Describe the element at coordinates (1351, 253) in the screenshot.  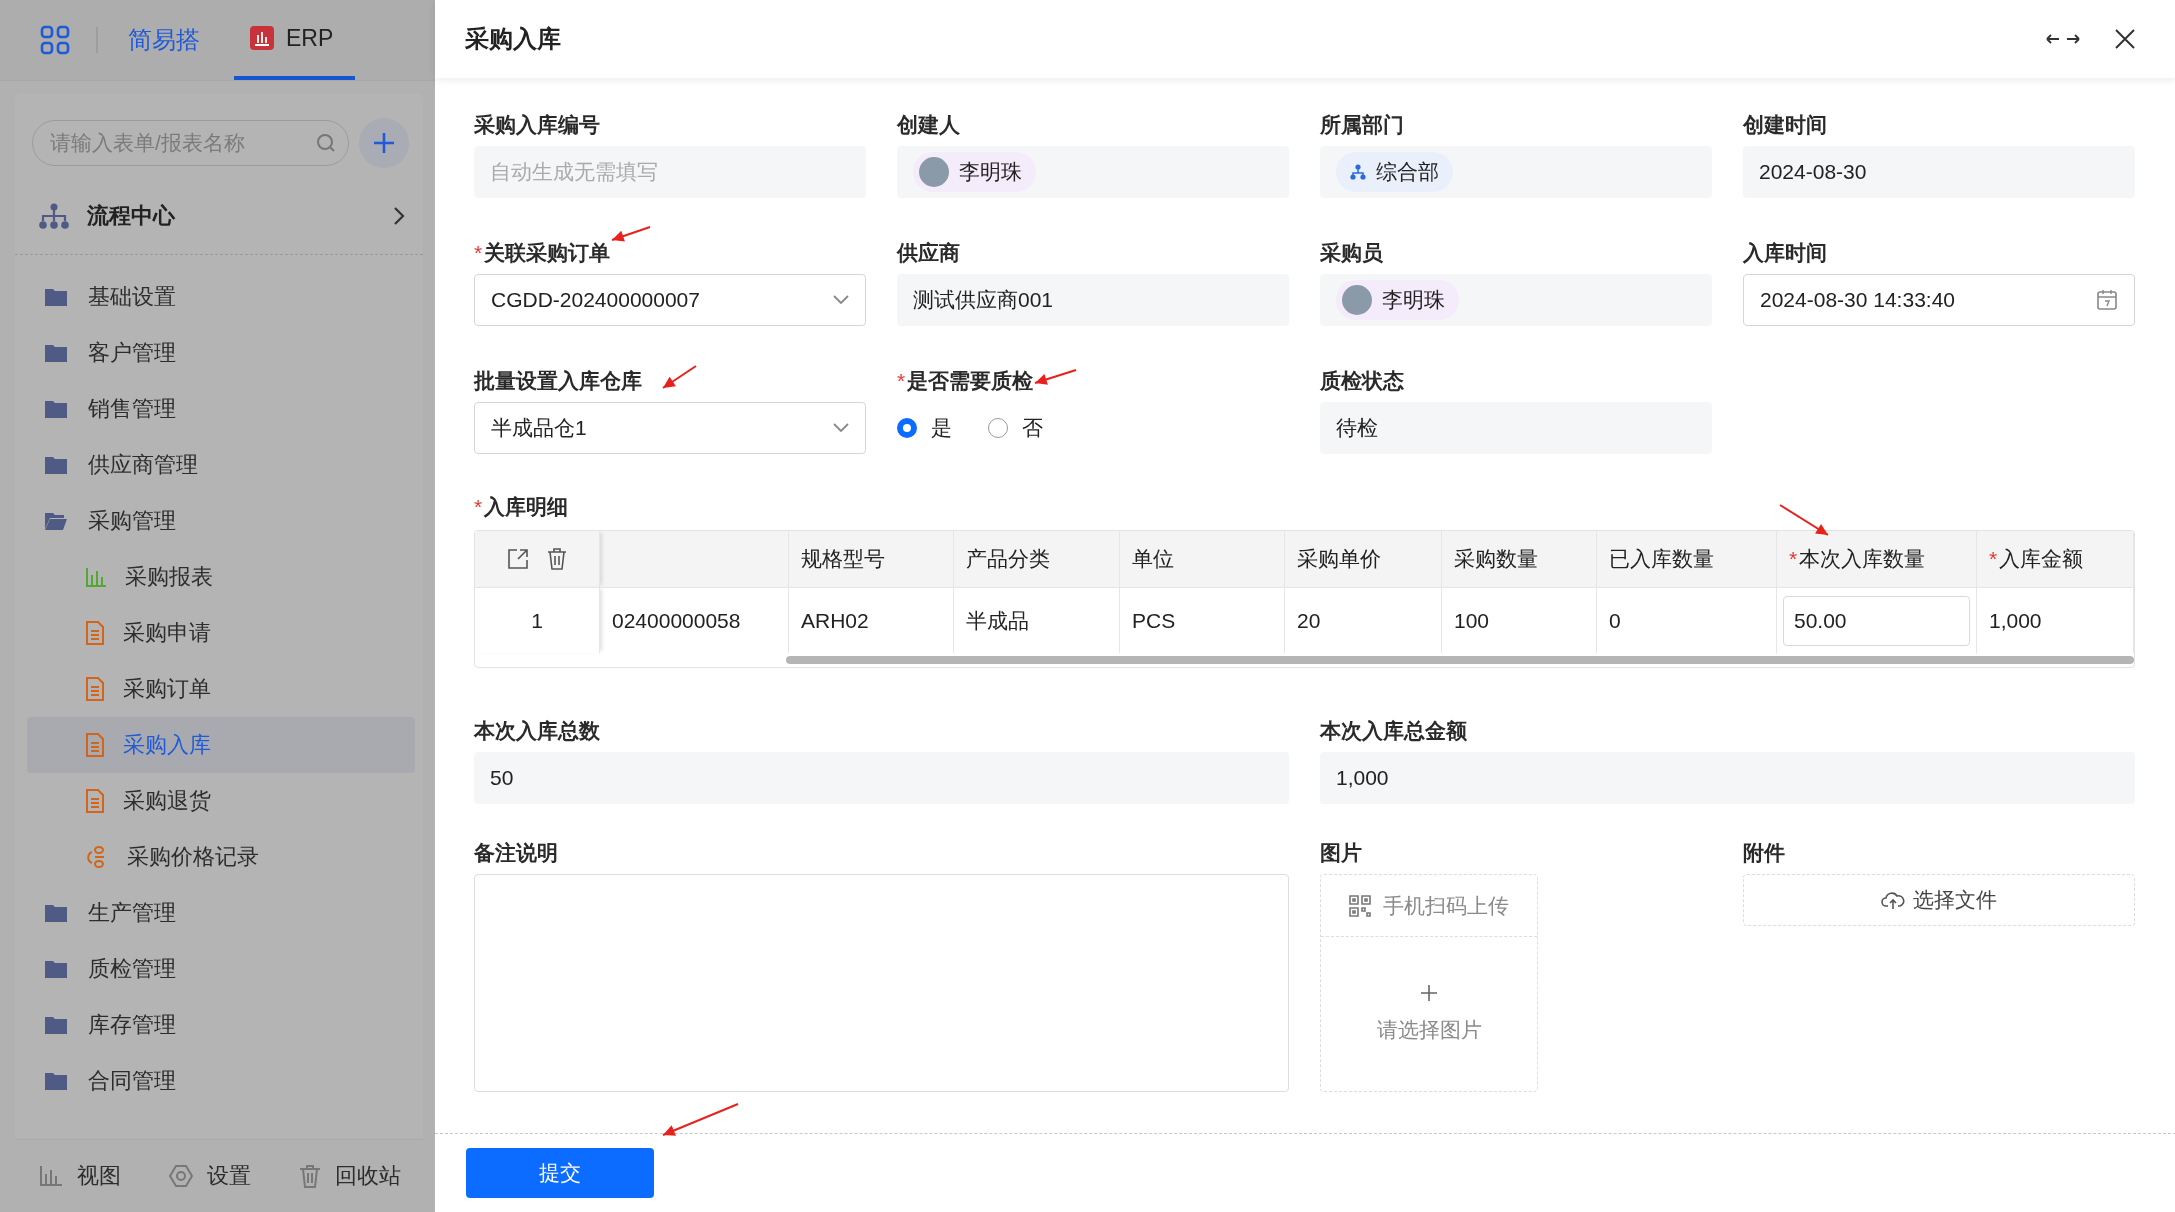
I see `field-label: 采购员` at that location.